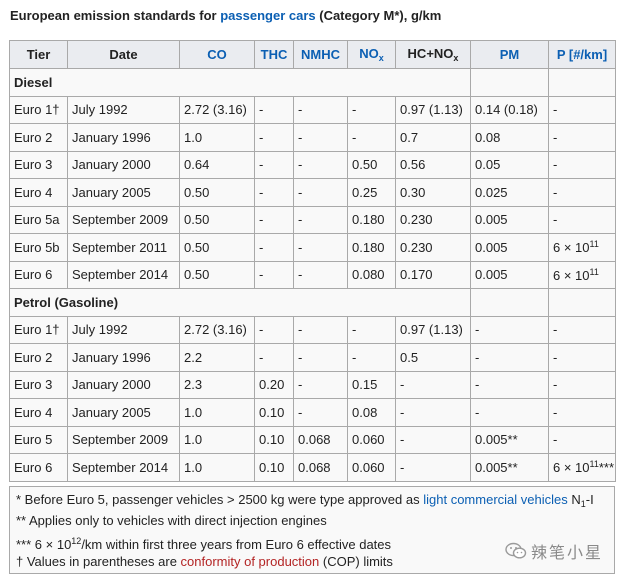 This screenshot has width=640, height=582. Describe the element at coordinates (356, 561) in the screenshot. I see `footnote-4-tail: (COP) limits` at that location.